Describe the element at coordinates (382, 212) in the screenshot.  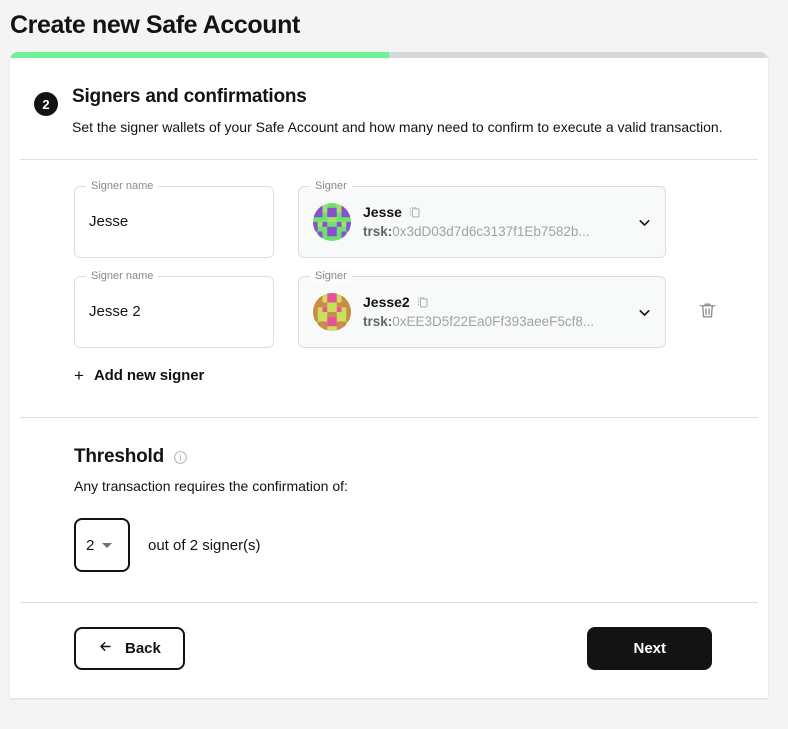
I see `signer-display-name: Jesse` at that location.